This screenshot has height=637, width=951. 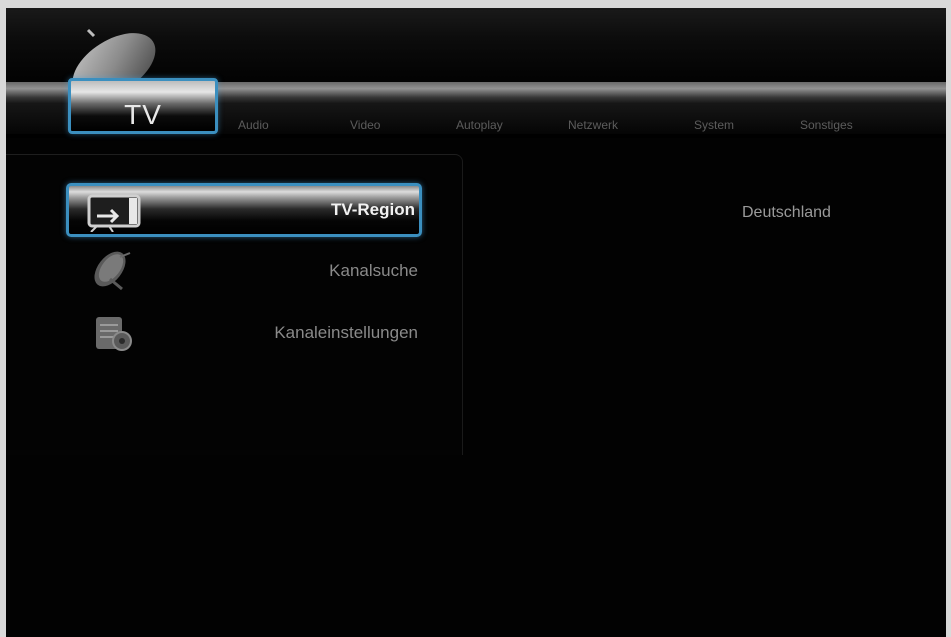 I want to click on menu-item-tv-region: TV-Region, so click(x=244, y=210).